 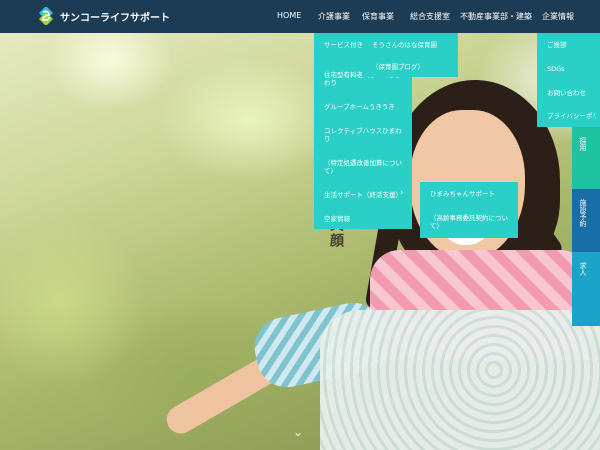 I want to click on kigyo-menu-item: お問い合わせ, so click(x=571, y=93).